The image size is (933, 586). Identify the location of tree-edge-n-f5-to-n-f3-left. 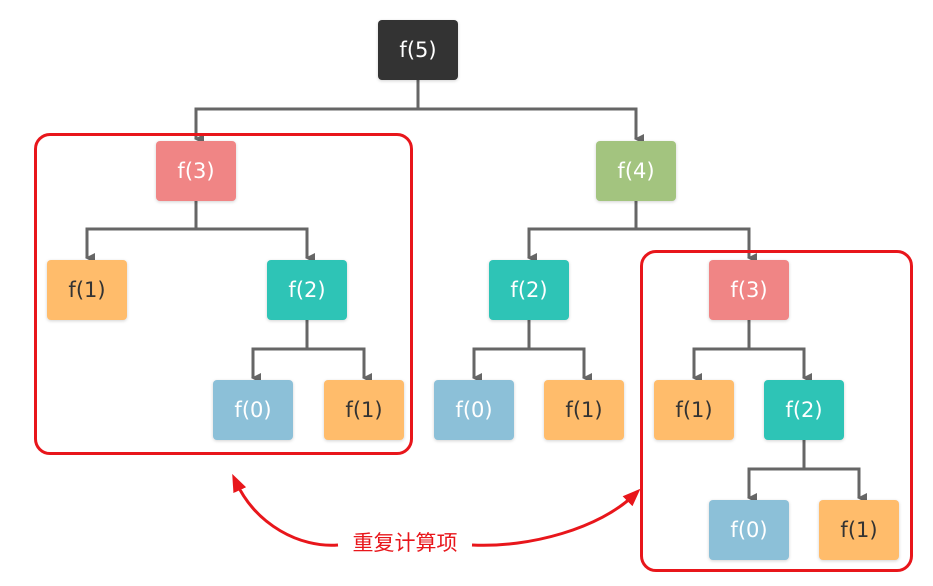
(307, 112).